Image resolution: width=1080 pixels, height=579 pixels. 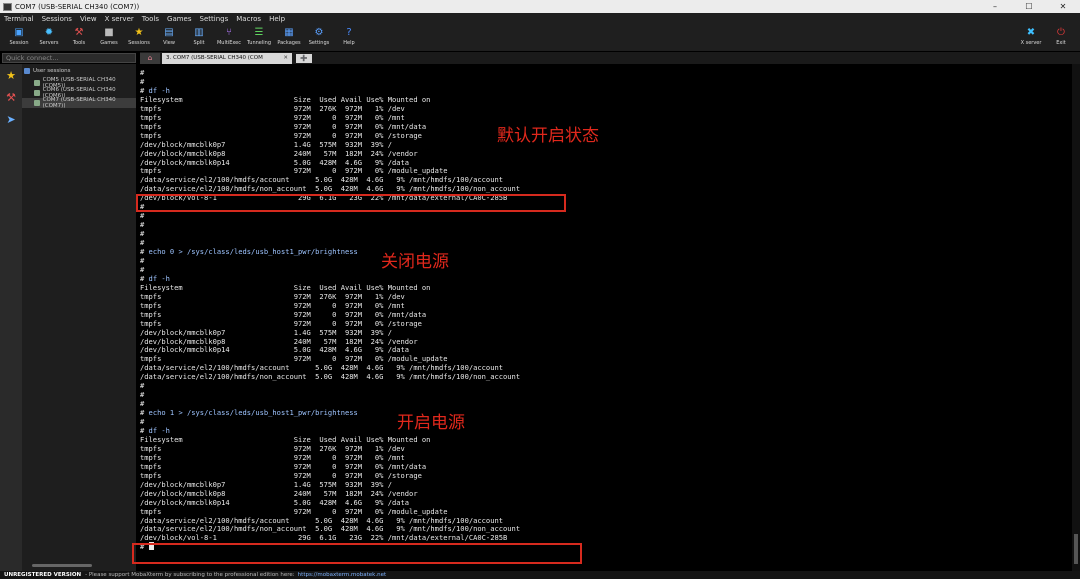 I want to click on toolbar-label: Games, so click(x=109, y=43).